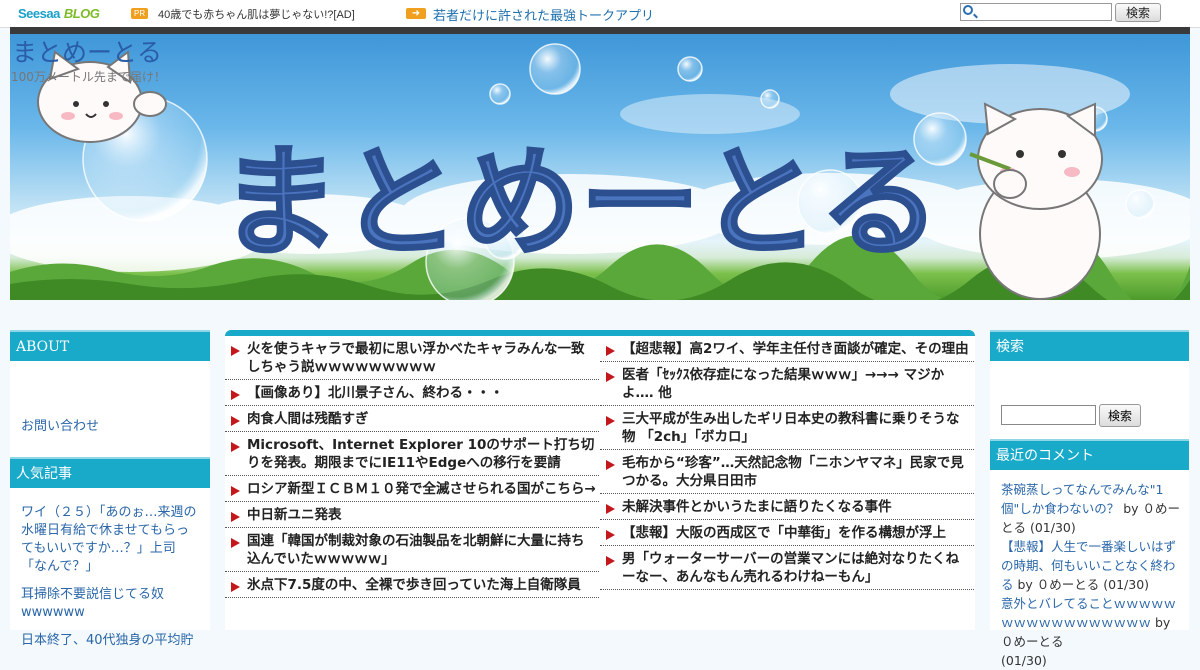 The width and height of the screenshot is (1200, 670). Describe the element at coordinates (580, 203) in the screenshot. I see `banner-logo-text: まとめーとる` at that location.